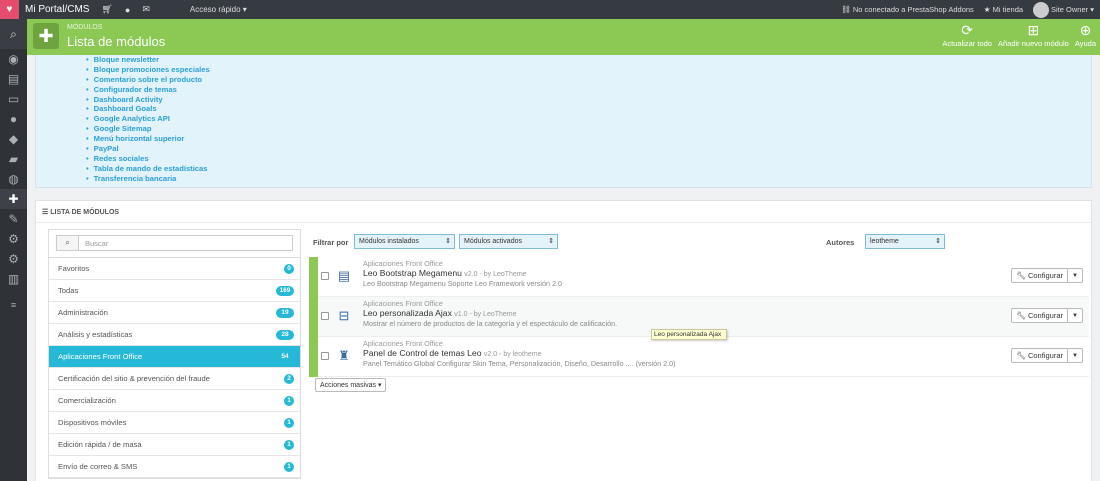 This screenshot has height=481, width=1100. Describe the element at coordinates (905, 241) in the screenshot. I see `authors-select: leotheme` at that location.